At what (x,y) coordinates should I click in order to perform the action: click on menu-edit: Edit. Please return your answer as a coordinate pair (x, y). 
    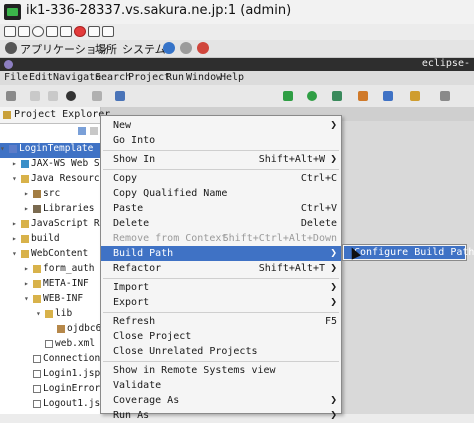
    Looking at the image, I should click on (41, 77).